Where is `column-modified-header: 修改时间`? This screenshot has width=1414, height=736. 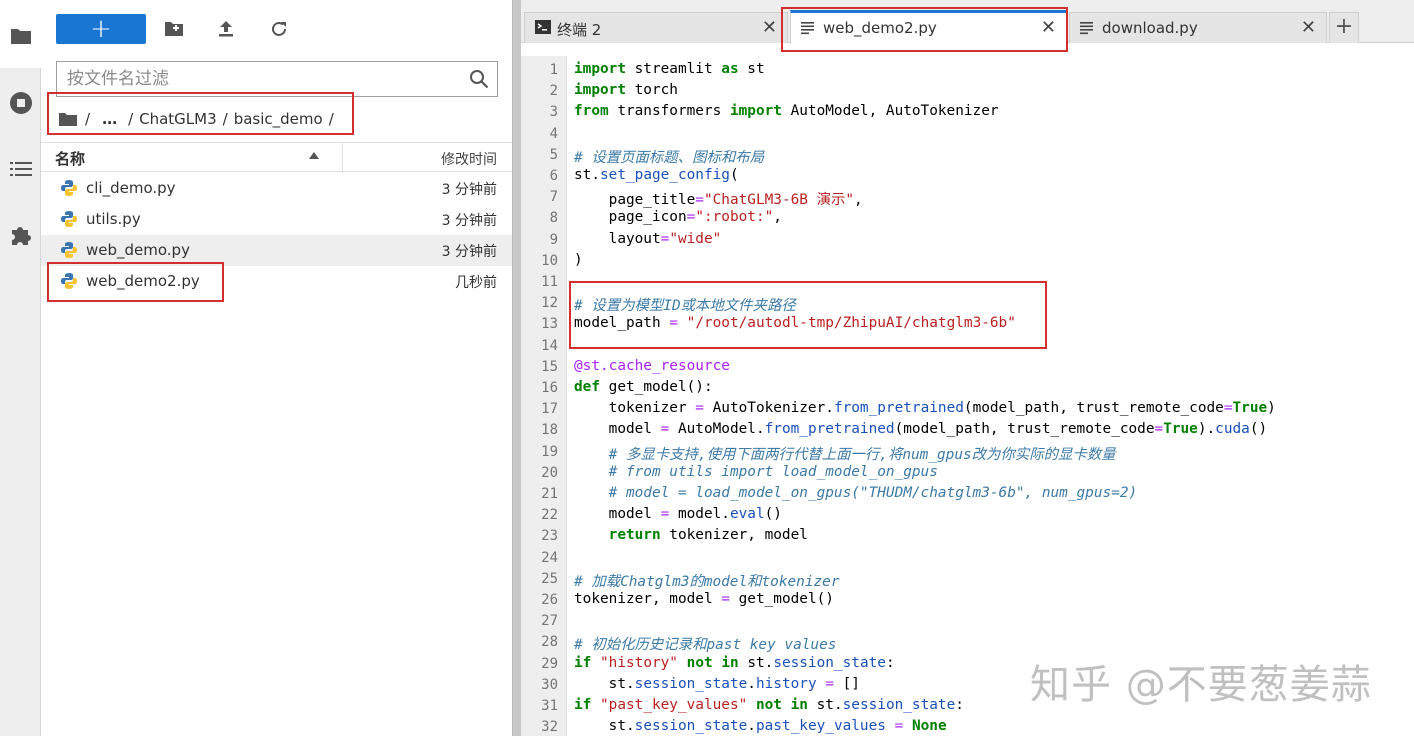 column-modified-header: 修改时间 is located at coordinates (469, 159).